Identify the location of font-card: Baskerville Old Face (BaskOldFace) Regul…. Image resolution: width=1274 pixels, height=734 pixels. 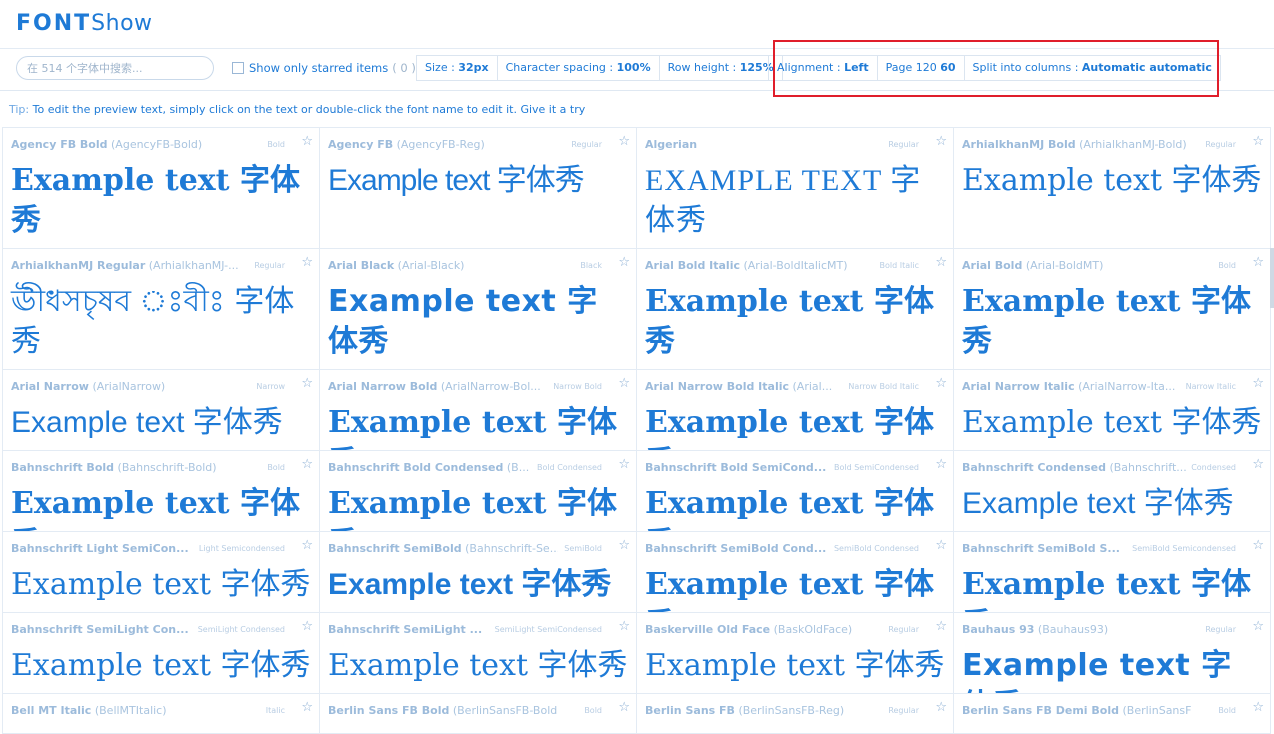
(795, 653).